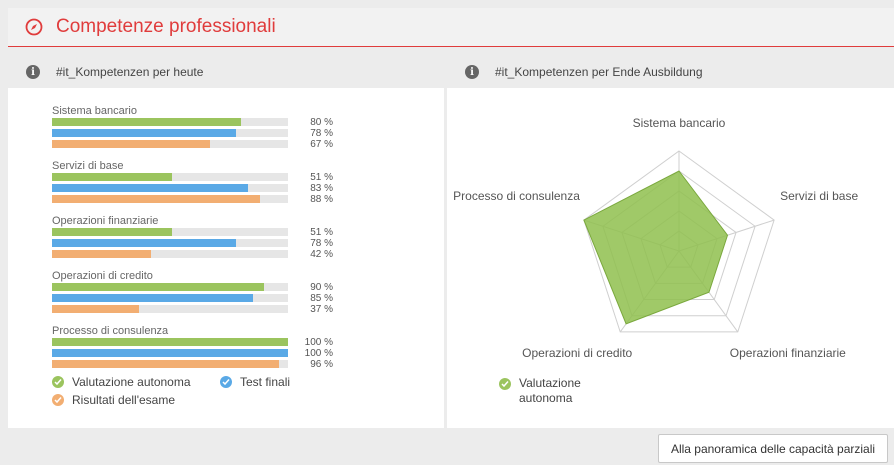  I want to click on legend-label: Valutazione autonoma, so click(131, 382).